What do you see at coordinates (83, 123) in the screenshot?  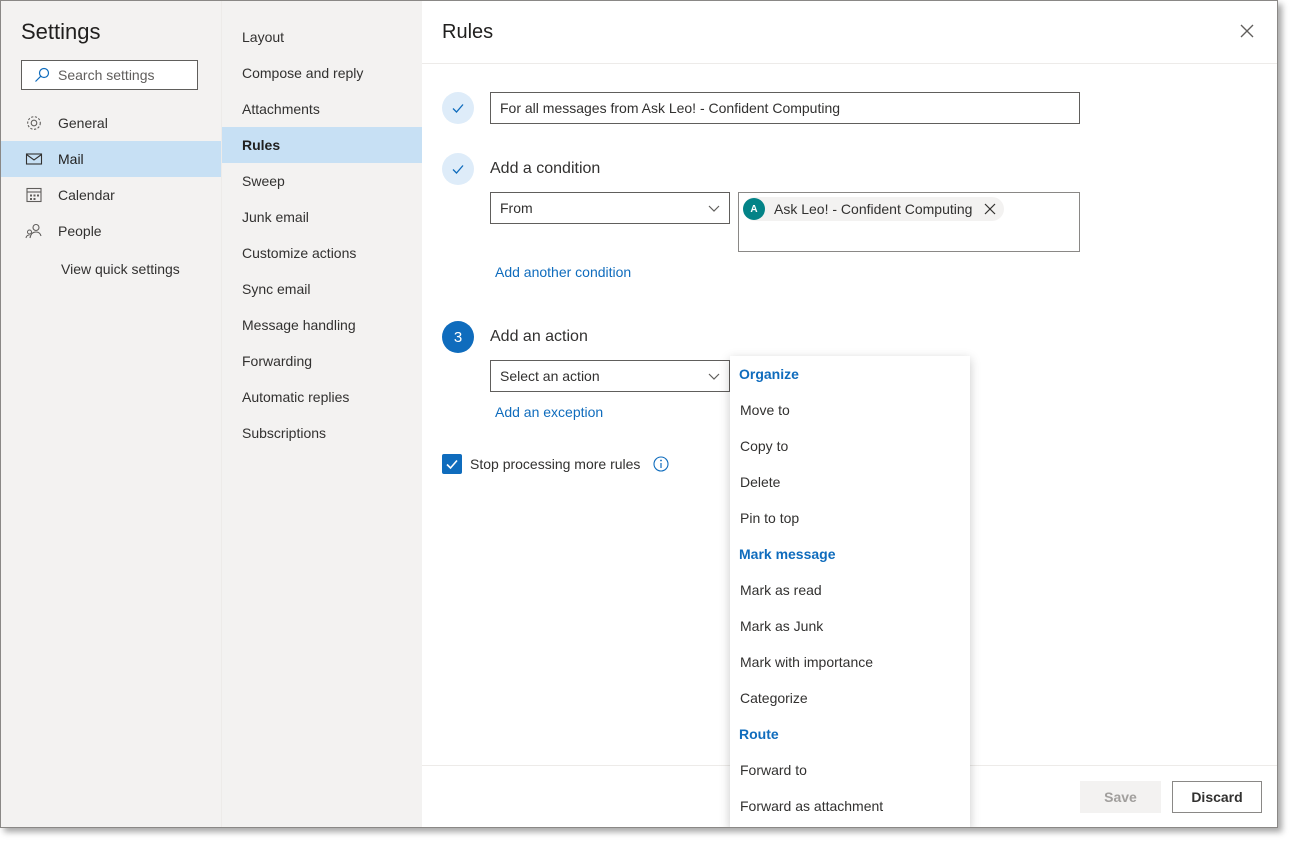 I see `nav-item-label: General` at bounding box center [83, 123].